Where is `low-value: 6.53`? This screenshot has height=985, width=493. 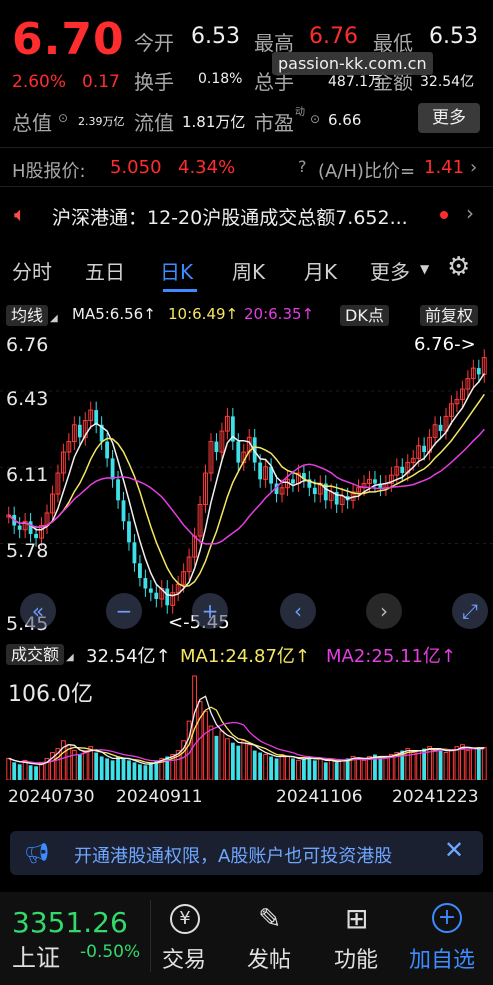 low-value: 6.53 is located at coordinates (453, 36).